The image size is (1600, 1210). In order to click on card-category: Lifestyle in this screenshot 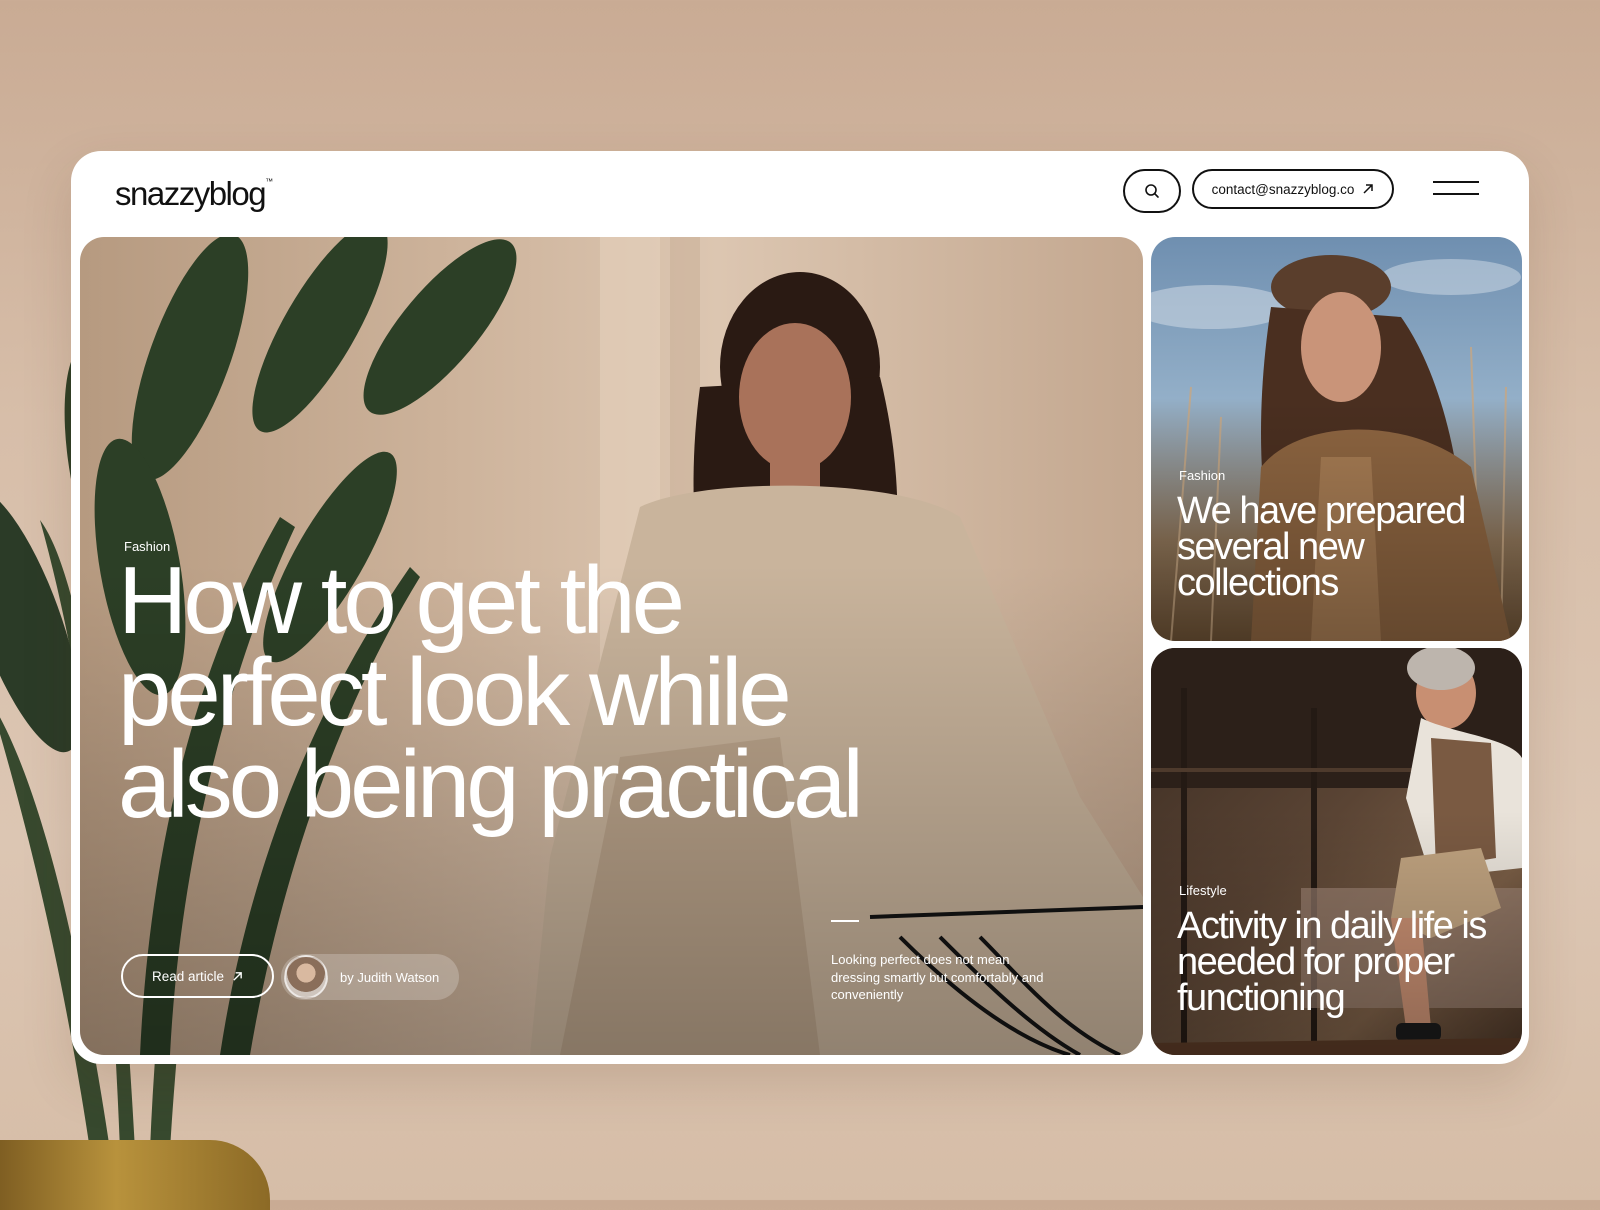, I will do `click(1203, 890)`.